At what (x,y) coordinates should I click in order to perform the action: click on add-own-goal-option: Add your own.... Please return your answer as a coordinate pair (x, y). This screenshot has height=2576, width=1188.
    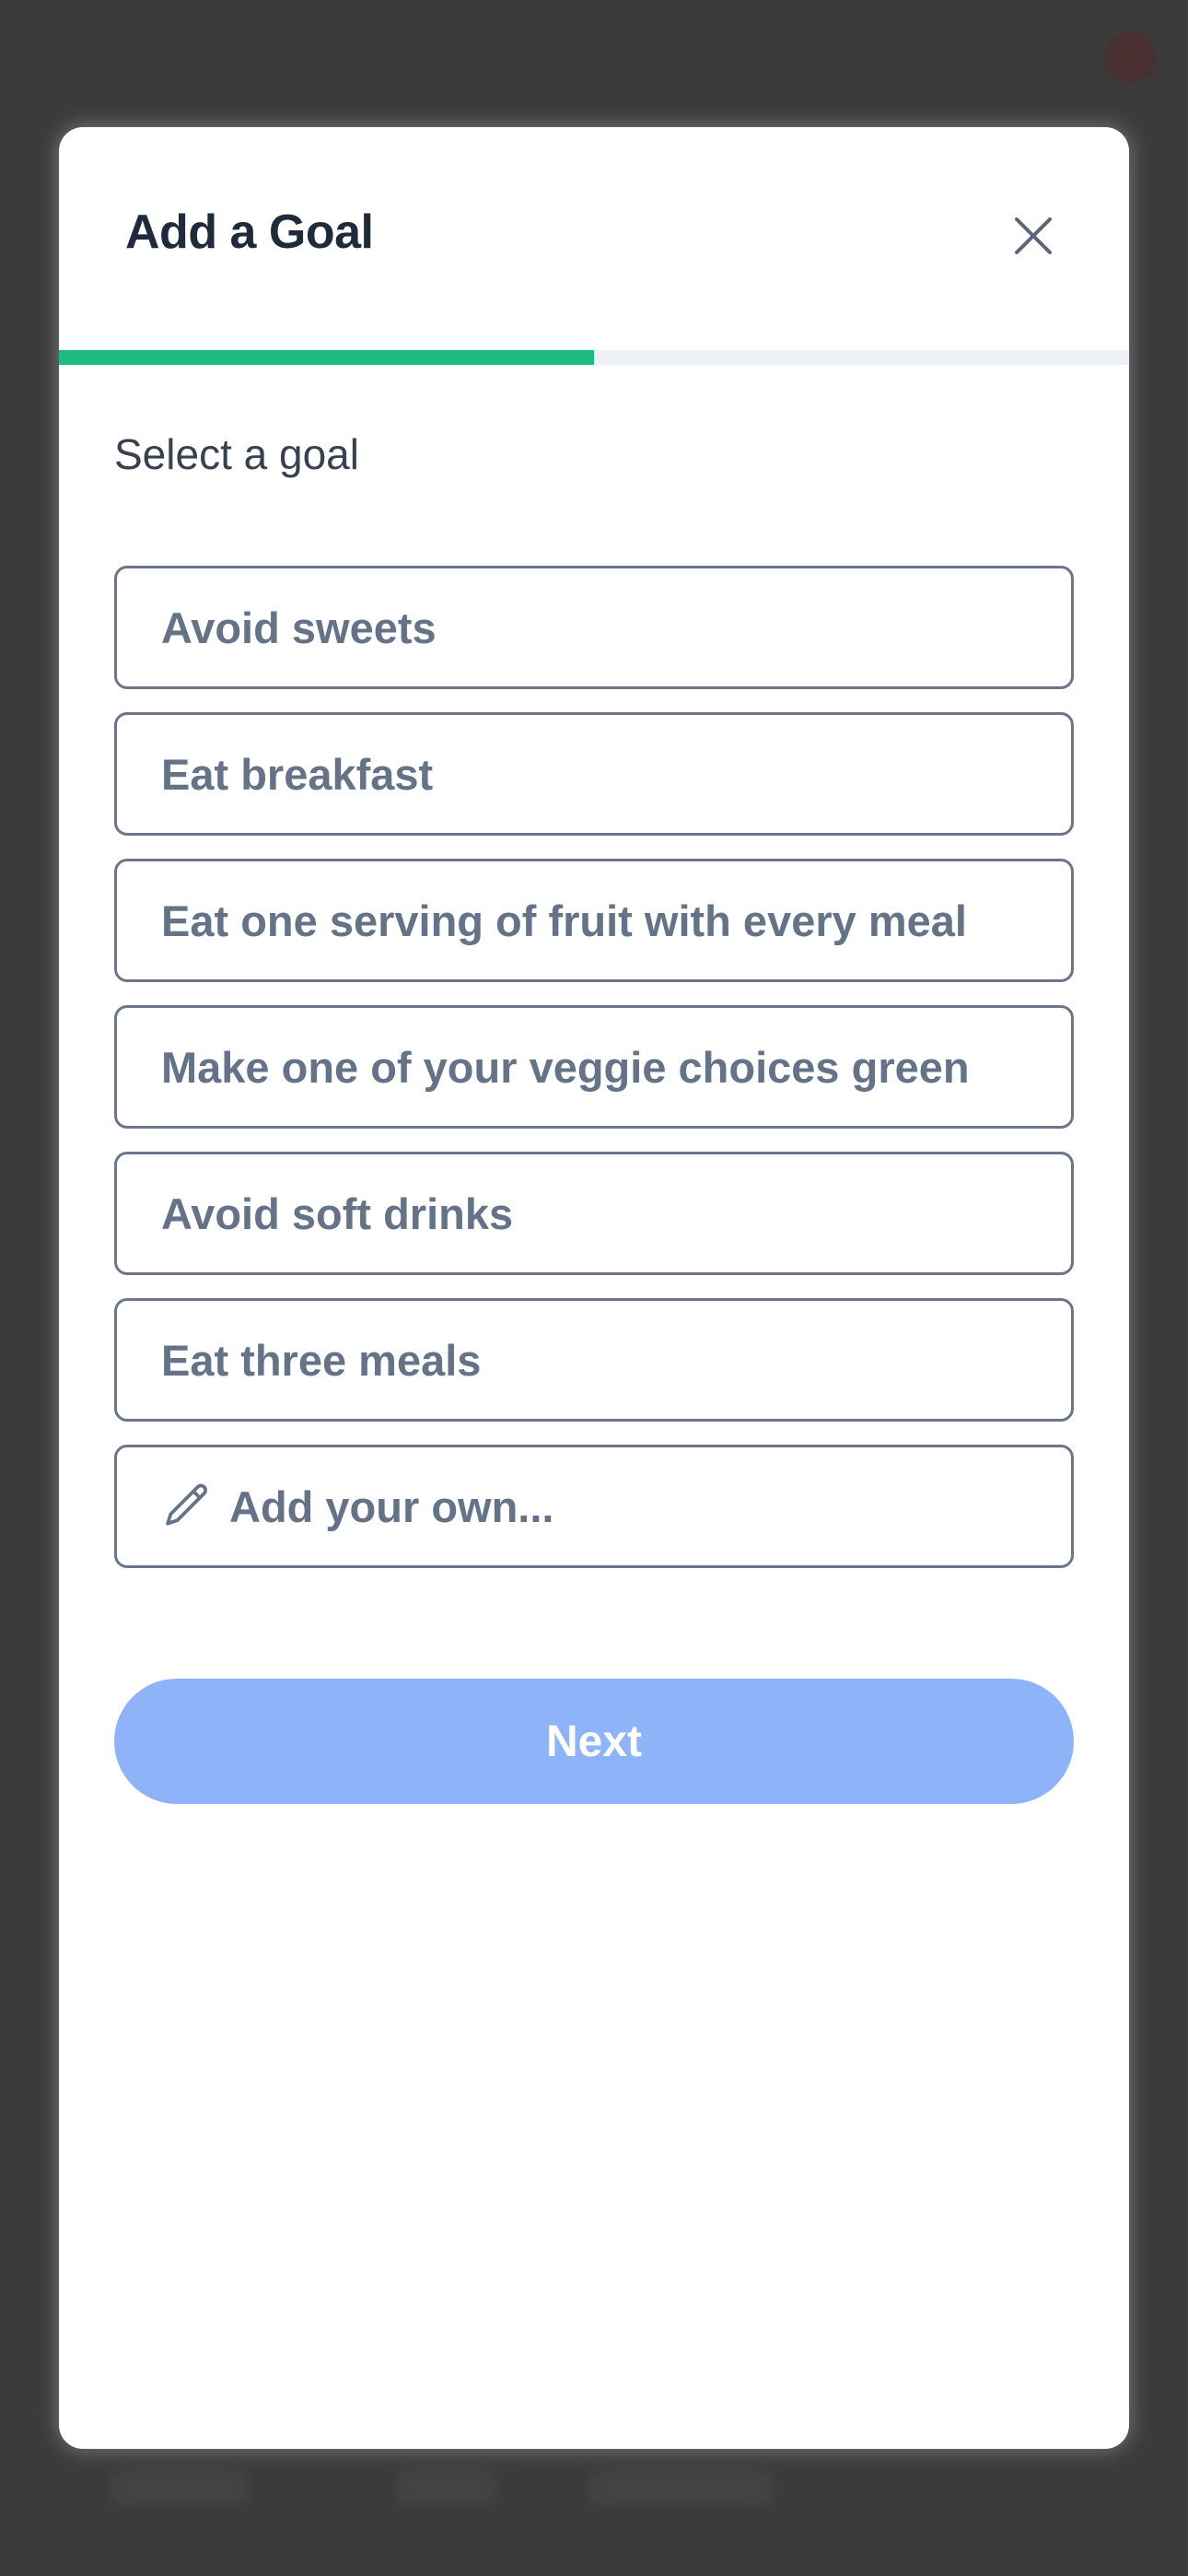
    Looking at the image, I should click on (594, 1506).